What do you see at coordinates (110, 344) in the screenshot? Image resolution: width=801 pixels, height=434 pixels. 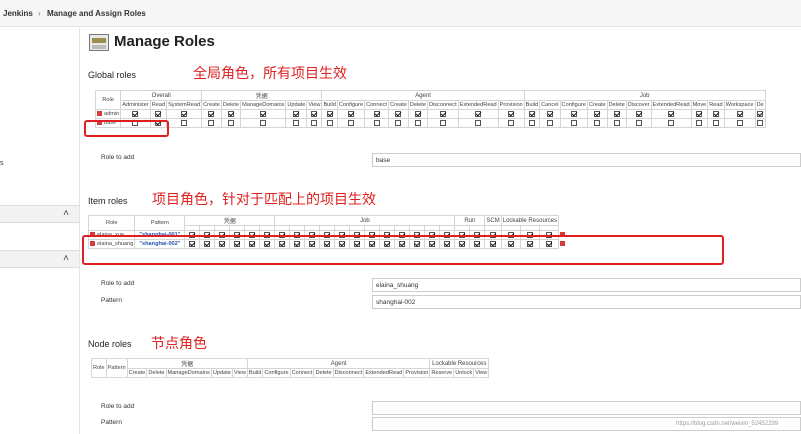 I see `node-roles-title: Node roles` at bounding box center [110, 344].